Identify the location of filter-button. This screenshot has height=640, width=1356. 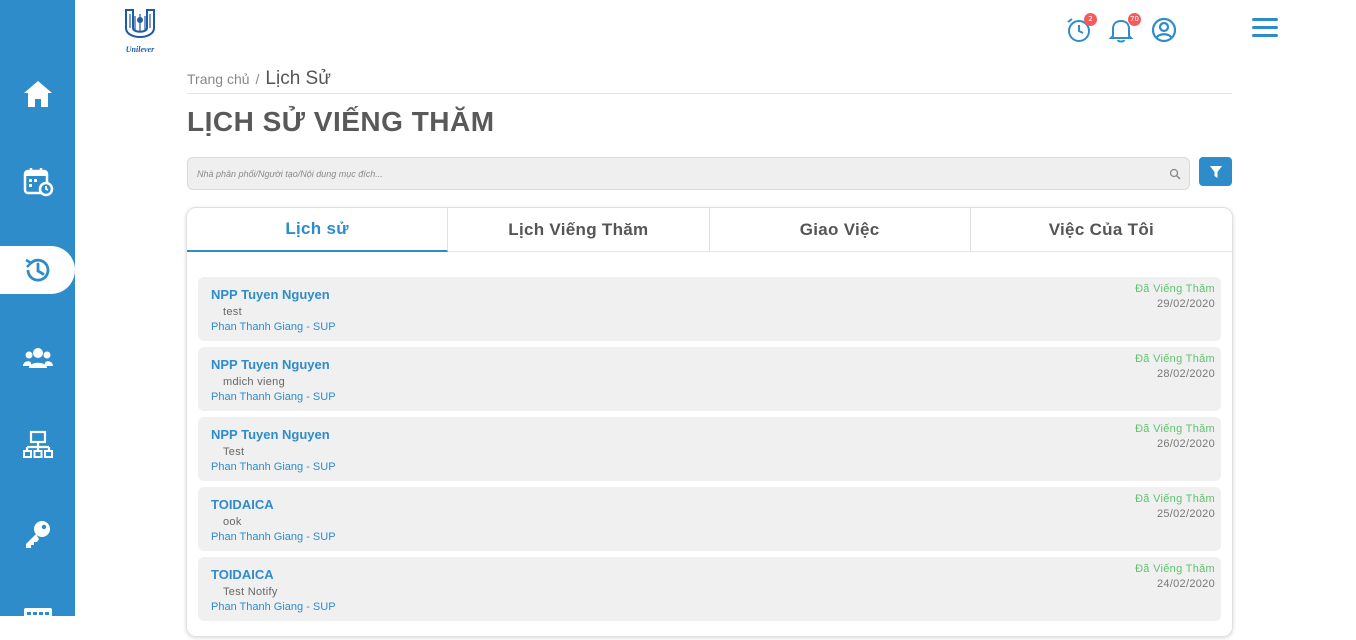
(1215, 171).